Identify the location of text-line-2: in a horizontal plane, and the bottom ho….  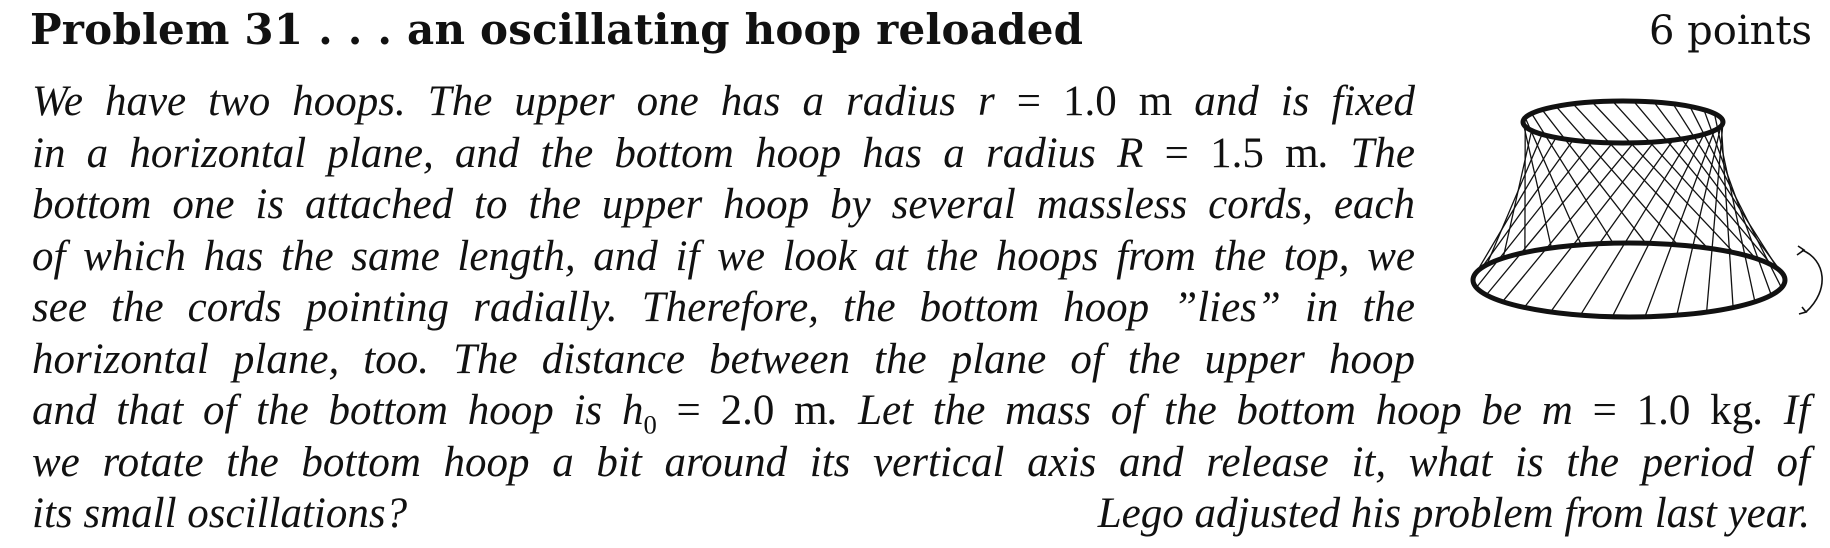
(724, 153).